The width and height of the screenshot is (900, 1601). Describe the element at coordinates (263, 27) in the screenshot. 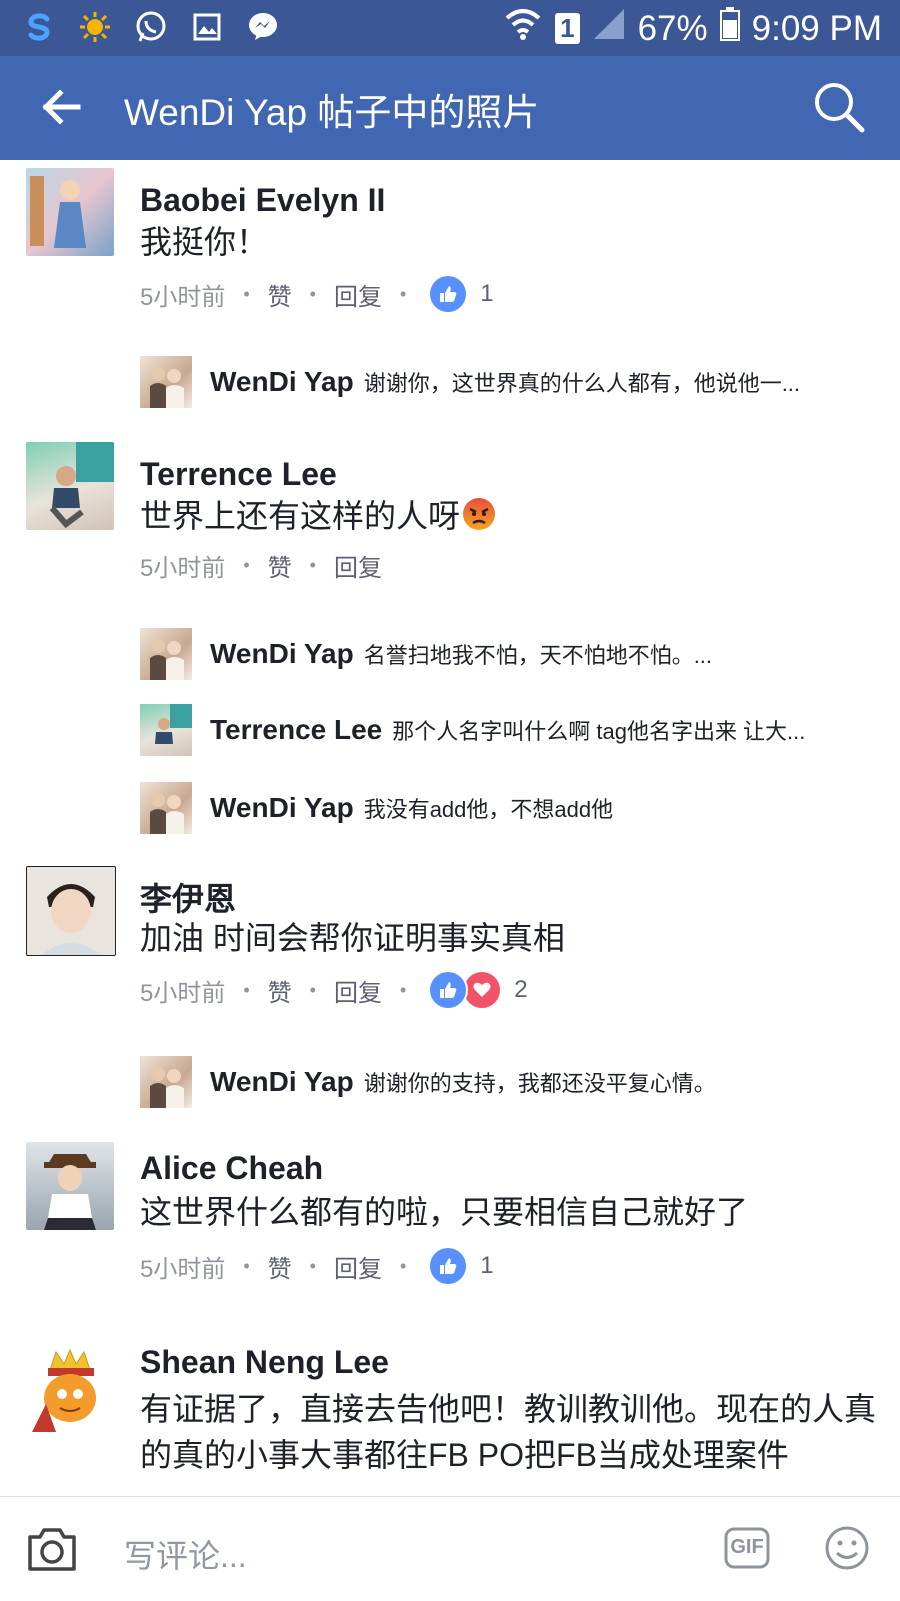

I see `messenger-icon` at that location.